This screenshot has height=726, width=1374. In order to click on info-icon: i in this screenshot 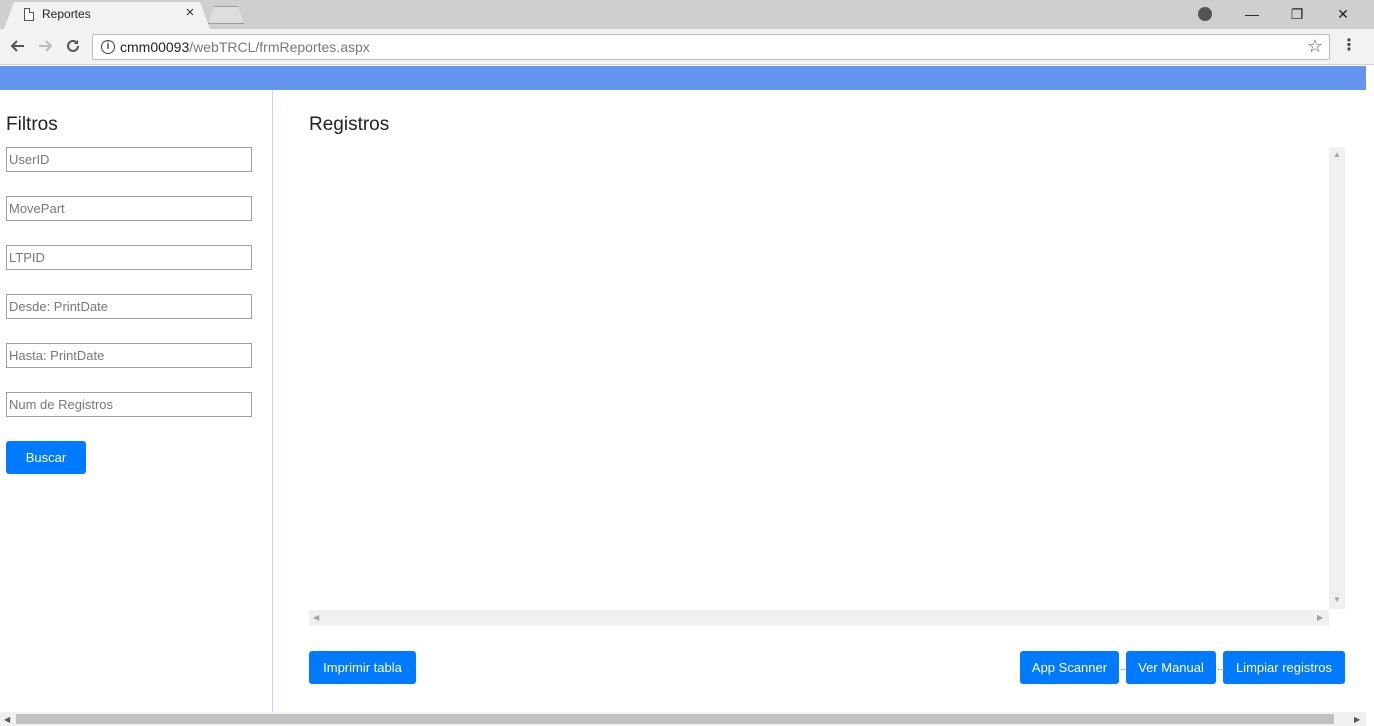, I will do `click(108, 47)`.